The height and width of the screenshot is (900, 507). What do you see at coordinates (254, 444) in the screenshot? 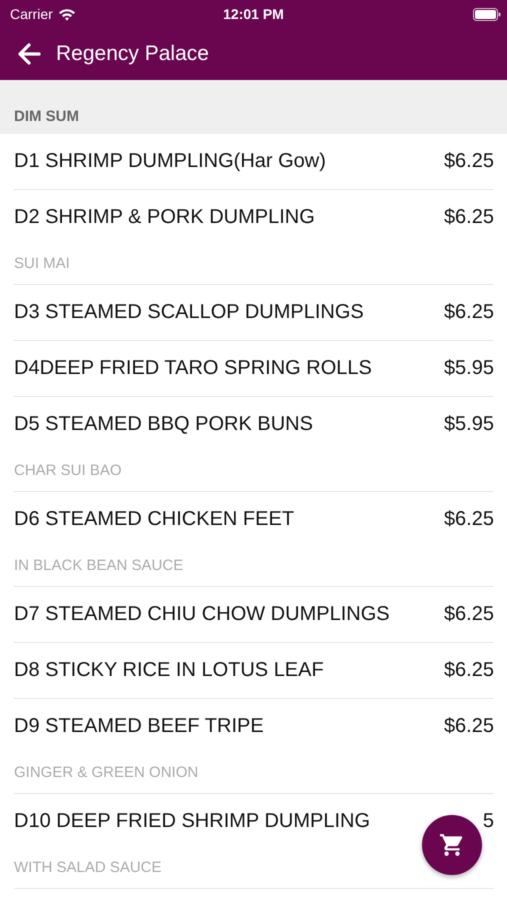
I see `menu-item: D5 STEAMED BBQ PORK BUNS $5.95 CHAR SUI BAO` at bounding box center [254, 444].